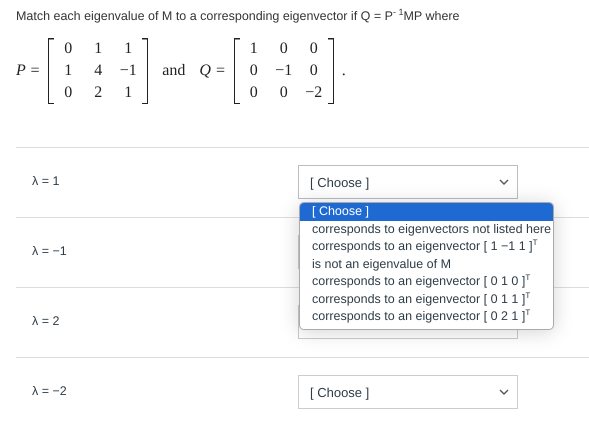  Describe the element at coordinates (427, 299) in the screenshot. I see `dropdown-option: corresponds to an eigenvector [ 0 1 1 ]$^{T}$` at that location.